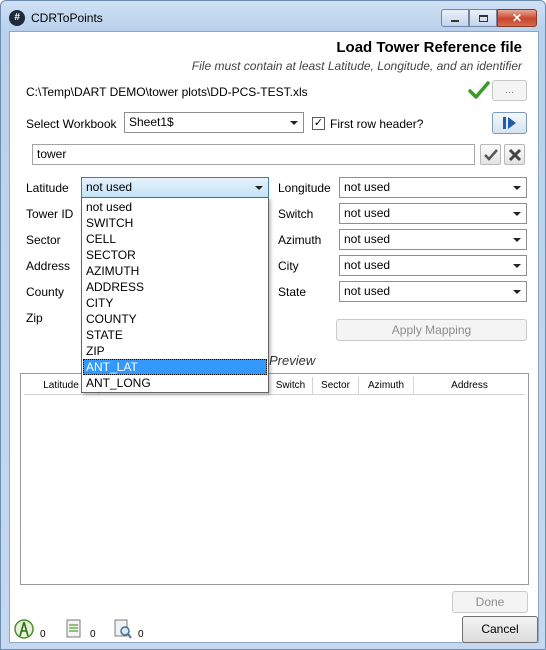 The width and height of the screenshot is (546, 650). I want to click on county-label: County, so click(45, 292).